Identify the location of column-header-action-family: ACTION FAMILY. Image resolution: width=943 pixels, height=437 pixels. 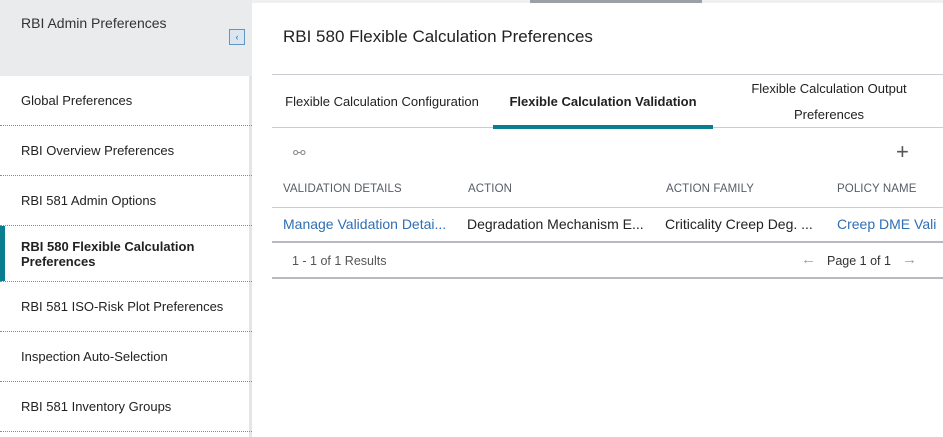
(710, 189).